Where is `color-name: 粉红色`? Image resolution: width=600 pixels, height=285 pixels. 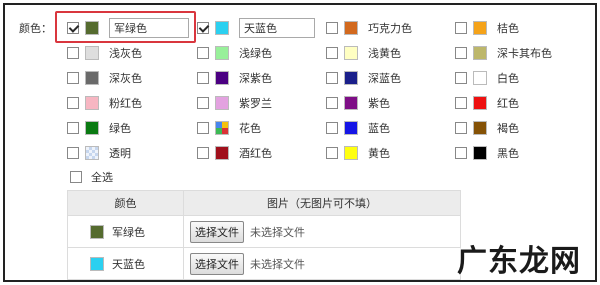
color-name: 粉红色 is located at coordinates (125, 103).